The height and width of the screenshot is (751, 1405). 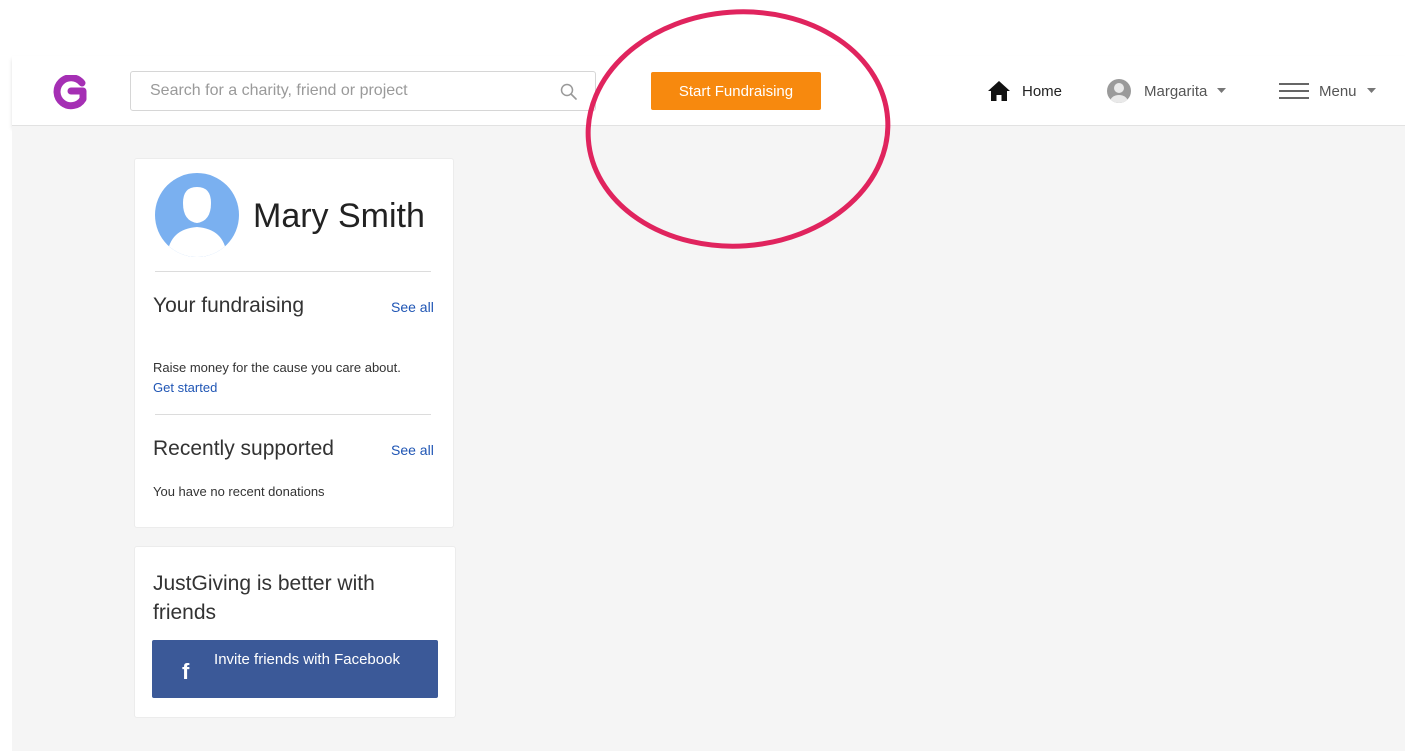 I want to click on friends-card-title: JustGiving is better with friends, so click(x=264, y=598).